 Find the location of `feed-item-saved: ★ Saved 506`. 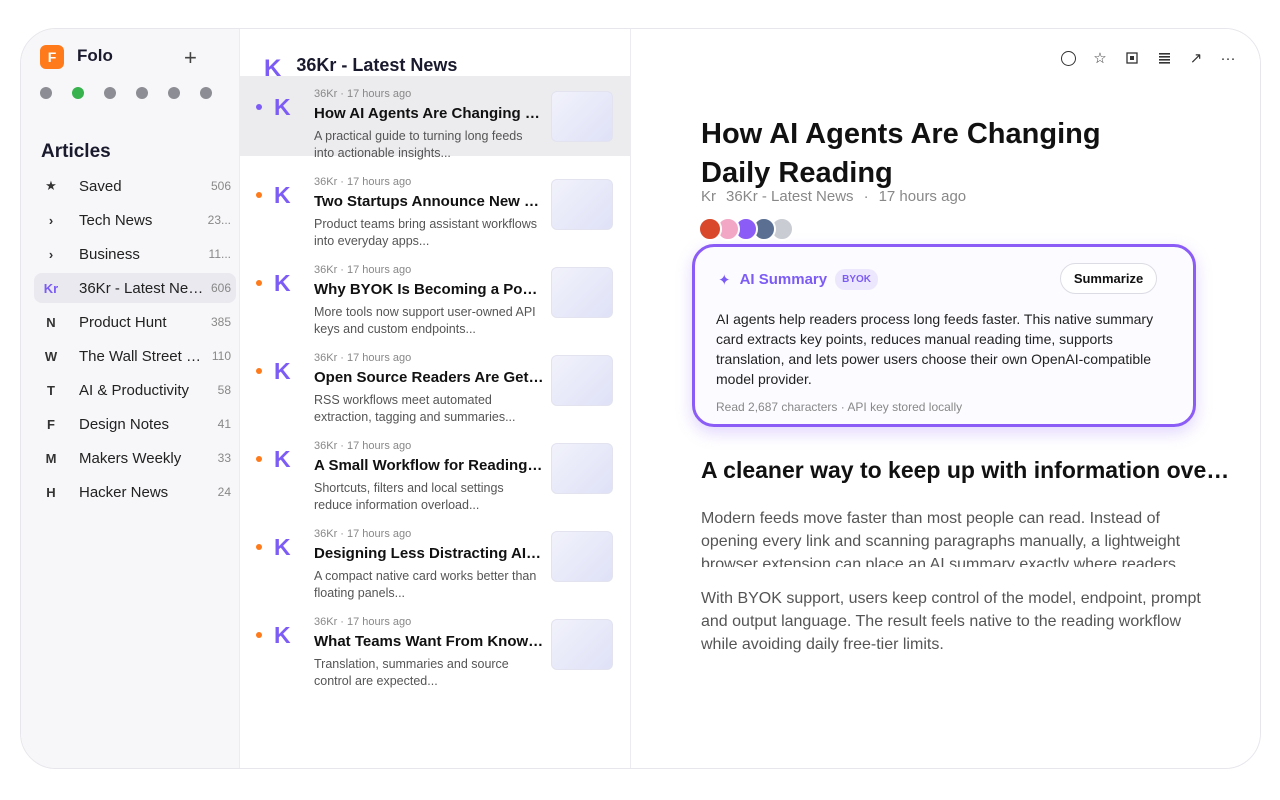

feed-item-saved: ★ Saved 506 is located at coordinates (135, 186).